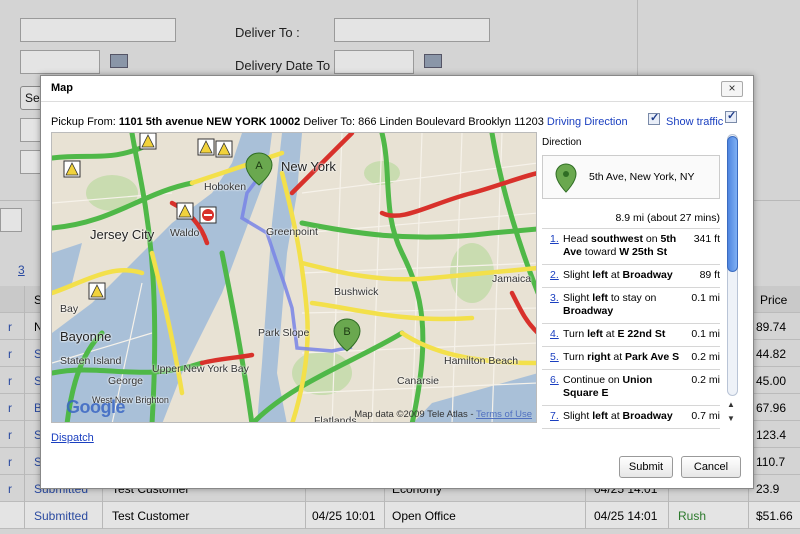  Describe the element at coordinates (21, 270) in the screenshot. I see `pagination-page: 3` at that location.